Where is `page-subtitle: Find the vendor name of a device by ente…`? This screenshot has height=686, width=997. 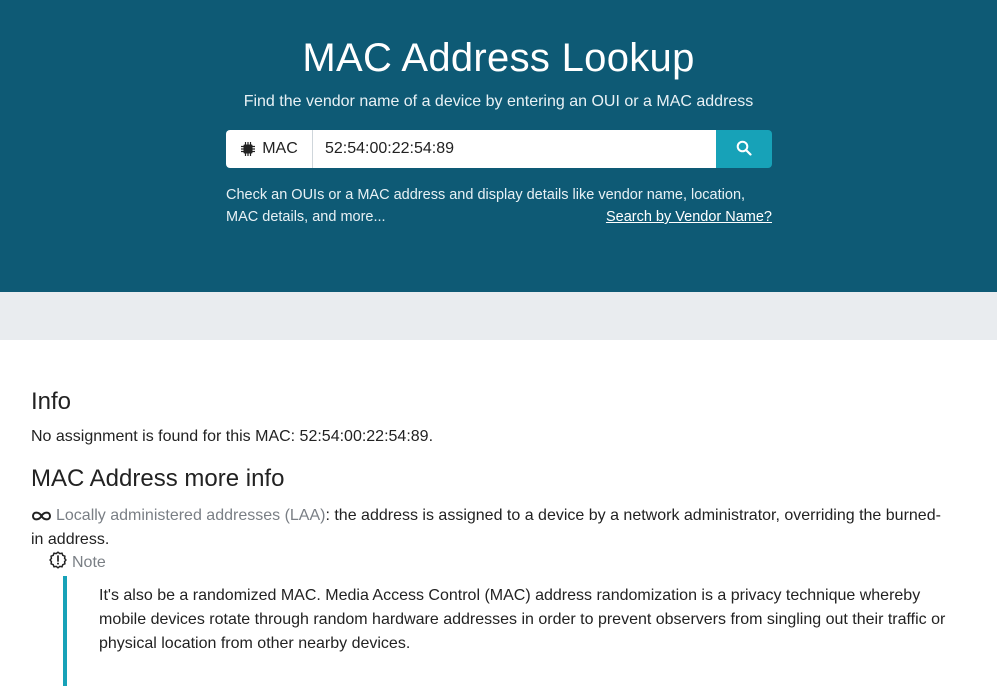
page-subtitle: Find the vendor name of a device by ente… is located at coordinates (498, 101).